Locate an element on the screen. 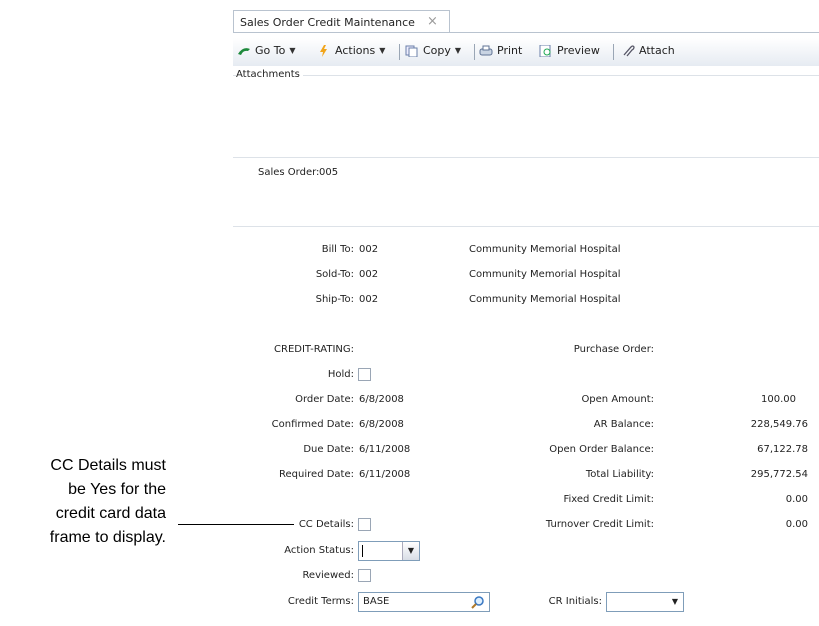 The image size is (819, 626). credit-terms-label: Credit Terms: is located at coordinates (320, 601).